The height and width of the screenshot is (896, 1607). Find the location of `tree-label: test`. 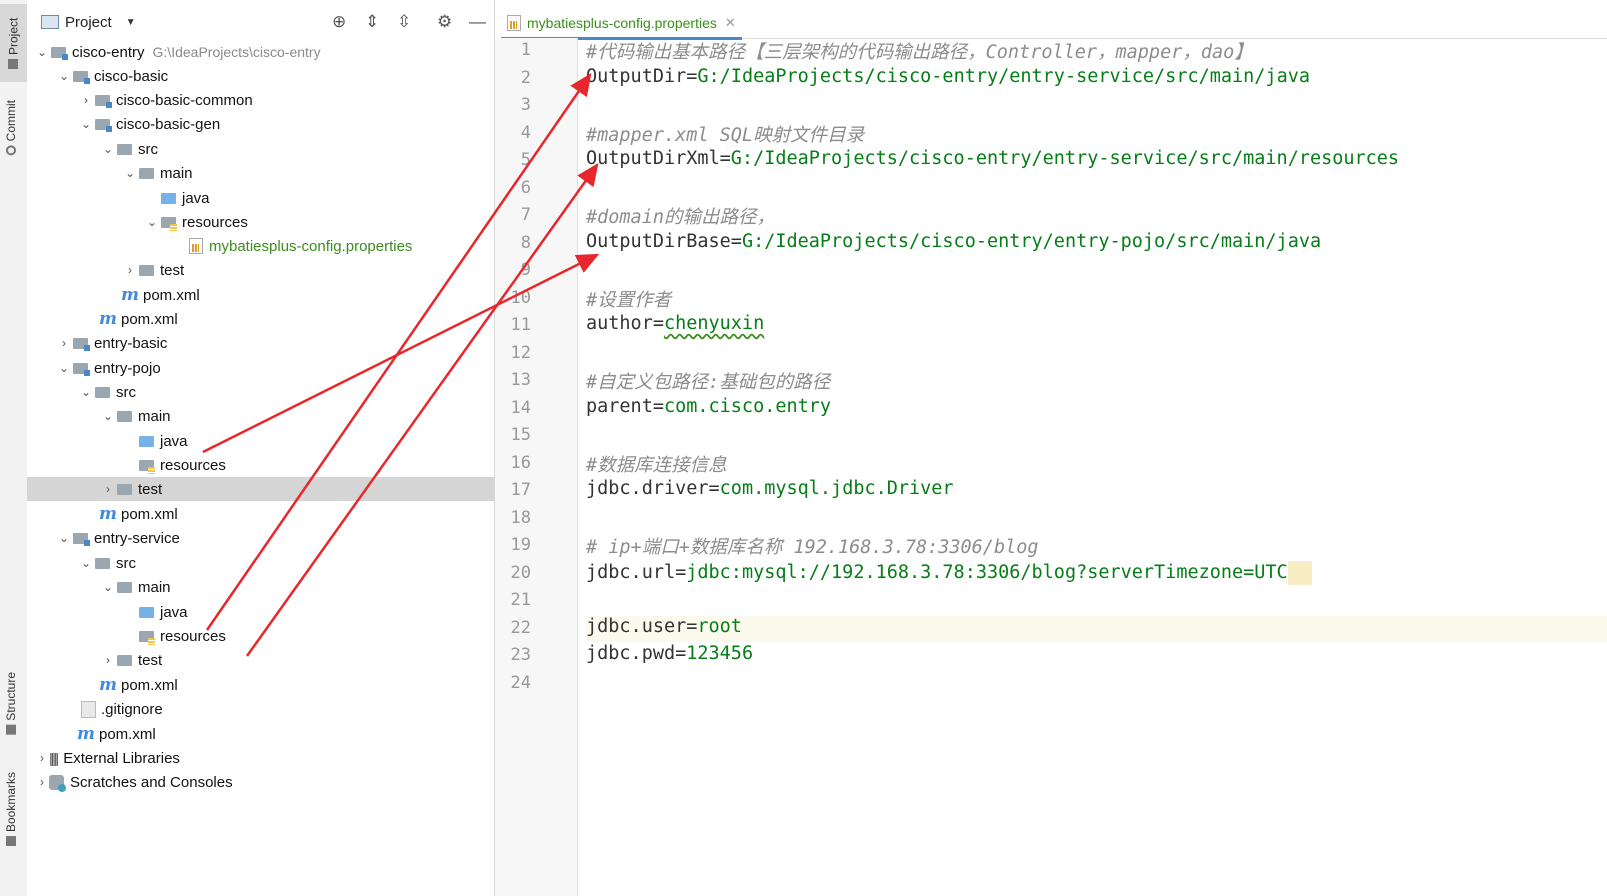

tree-label: test is located at coordinates (172, 270).